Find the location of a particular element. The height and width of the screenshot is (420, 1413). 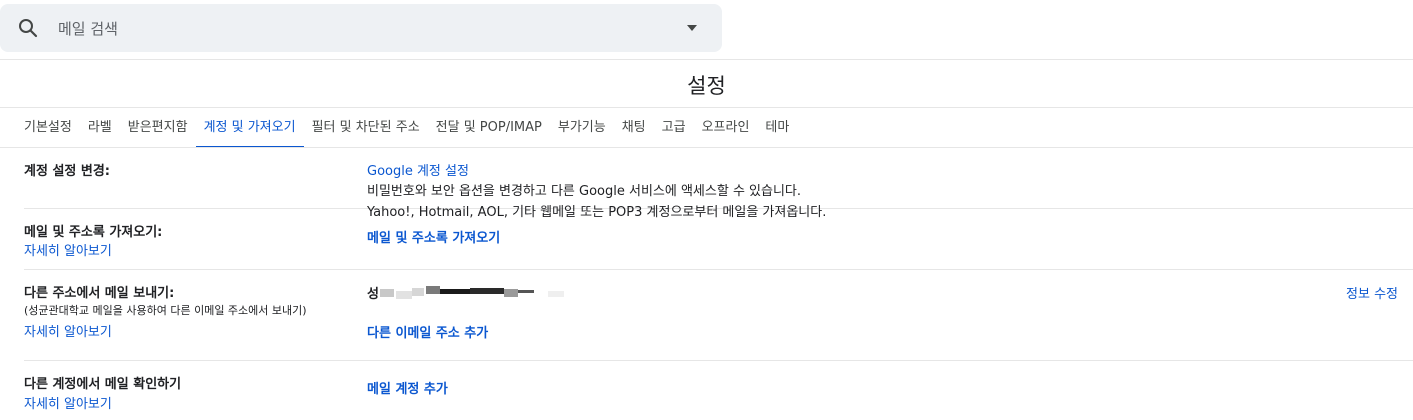

tab-offline: 오프라인 is located at coordinates (726, 128).